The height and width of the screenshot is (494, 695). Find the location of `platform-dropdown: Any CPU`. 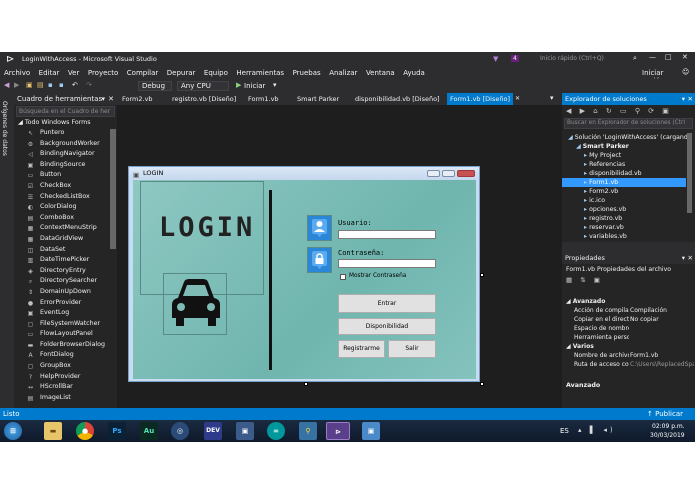

platform-dropdown: Any CPU is located at coordinates (203, 86).